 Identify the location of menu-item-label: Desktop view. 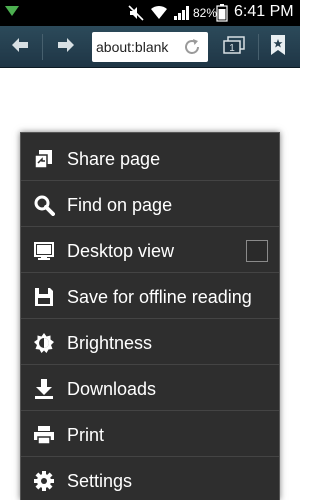
(121, 251).